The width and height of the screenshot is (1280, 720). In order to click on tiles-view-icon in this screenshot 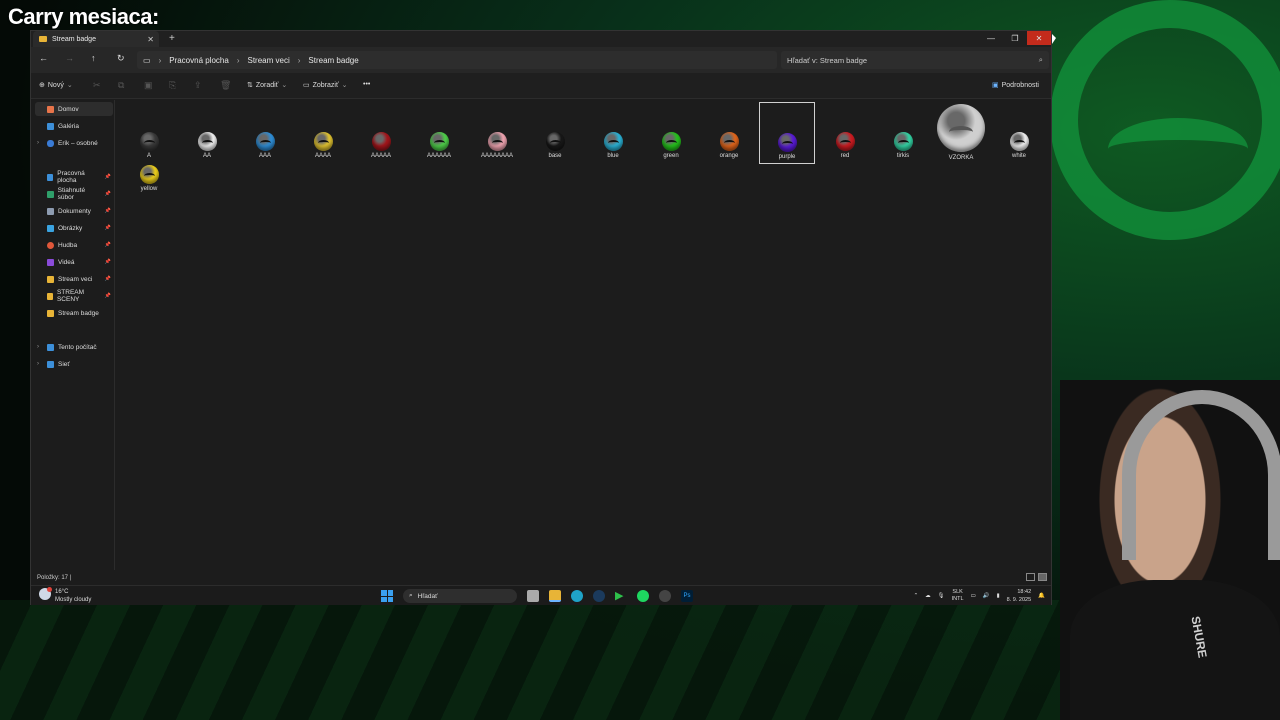, I will do `click(1042, 577)`.